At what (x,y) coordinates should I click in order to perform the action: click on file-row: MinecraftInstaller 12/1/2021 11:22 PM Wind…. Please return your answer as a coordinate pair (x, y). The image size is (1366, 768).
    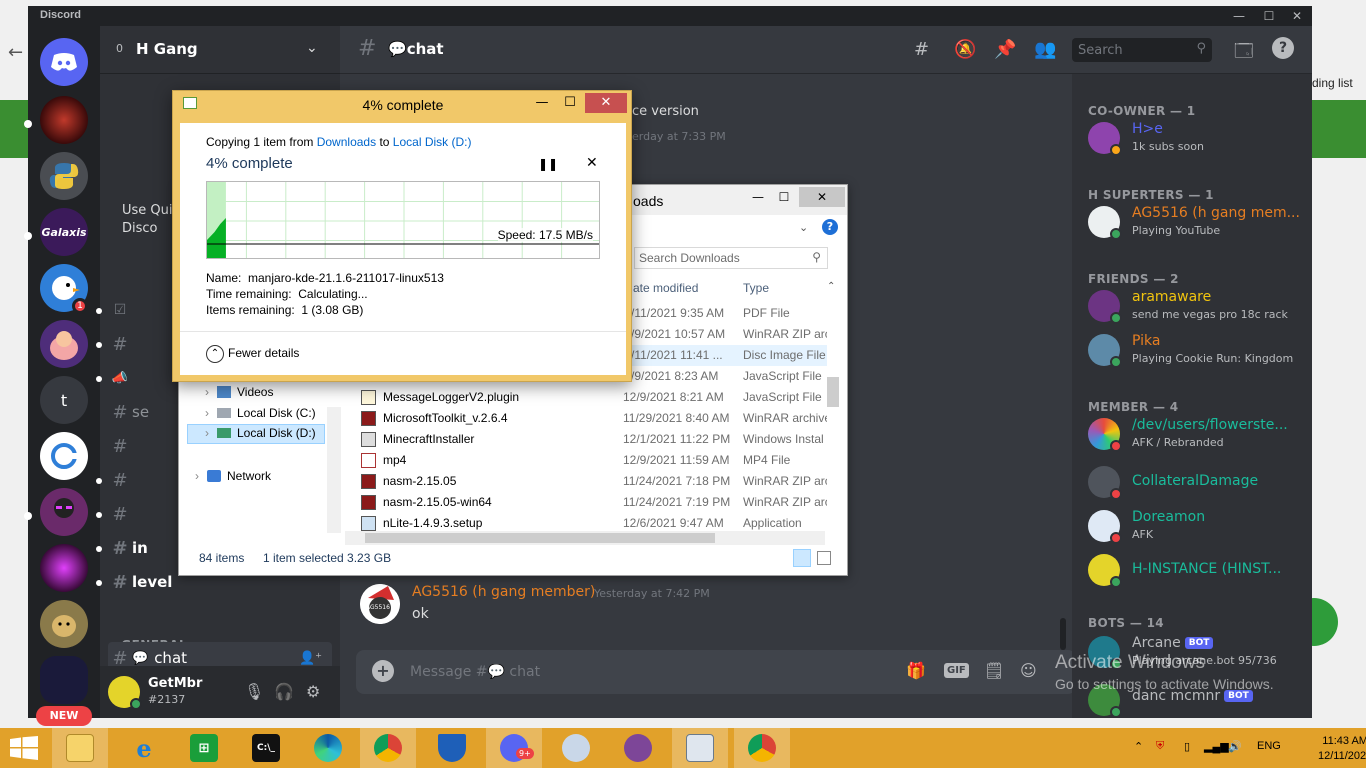
    Looking at the image, I should click on (592, 439).